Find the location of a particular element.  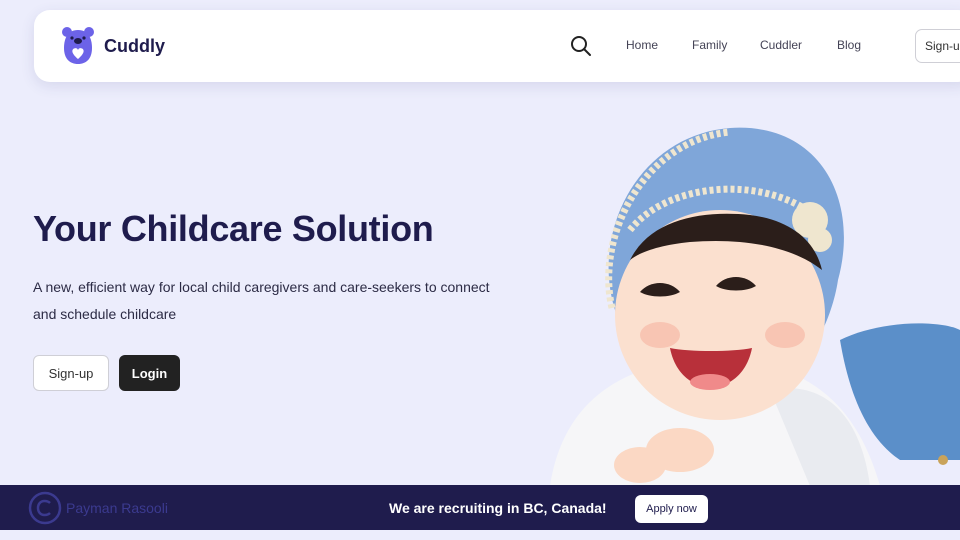

banner-message: We are recruiting in BC, Canada! is located at coordinates (498, 508).